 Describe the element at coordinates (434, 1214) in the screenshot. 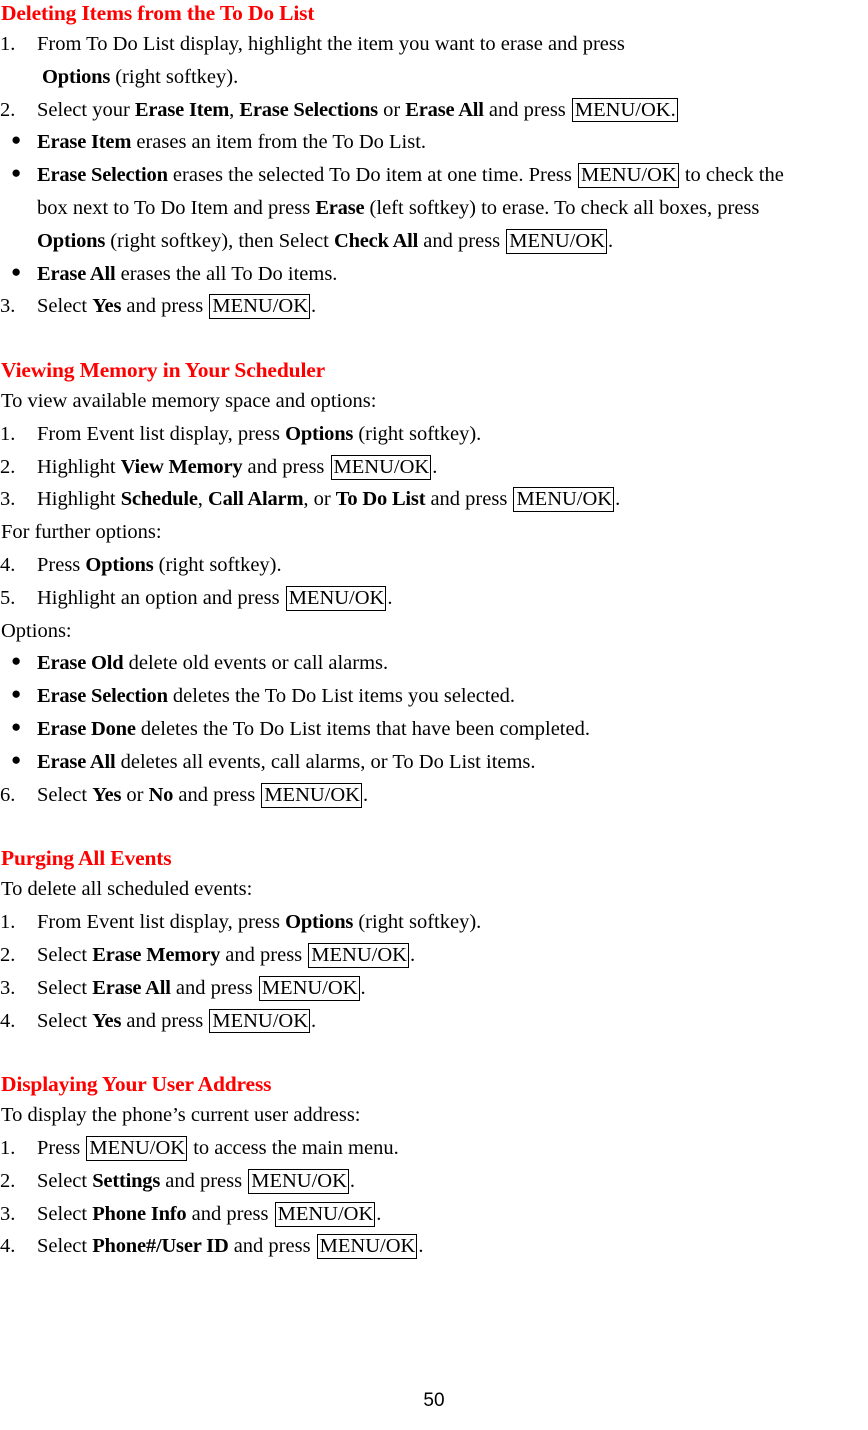

I see `list-item: 3. Select Phone Info and press MENU/OK.` at that location.